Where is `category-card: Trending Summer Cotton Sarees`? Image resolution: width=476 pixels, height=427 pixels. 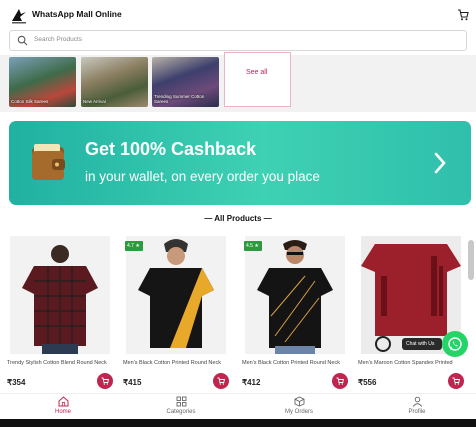 category-card: Trending Summer Cotton Sarees is located at coordinates (185, 82).